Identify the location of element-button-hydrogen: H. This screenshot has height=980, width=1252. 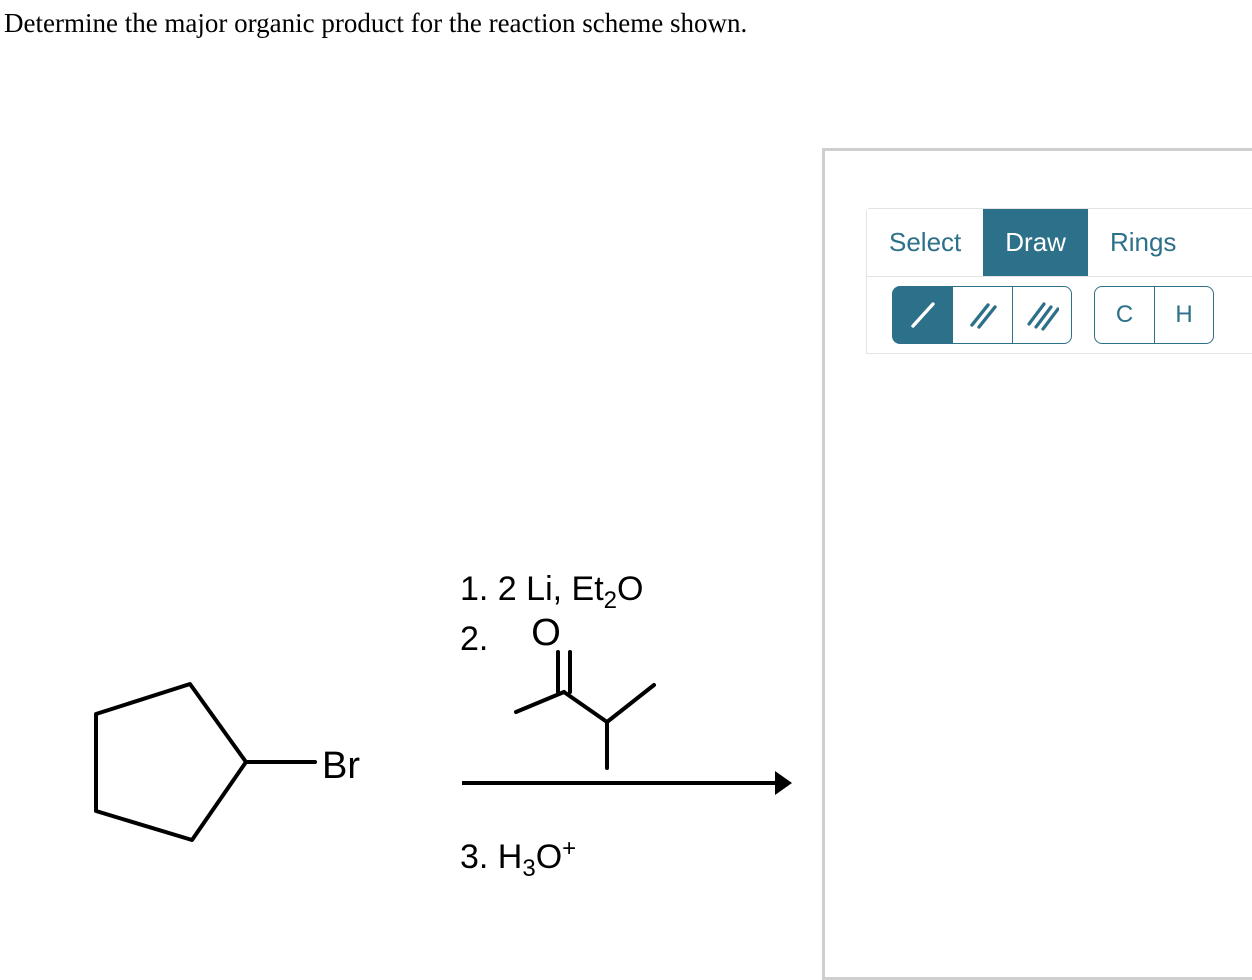
(1184, 315).